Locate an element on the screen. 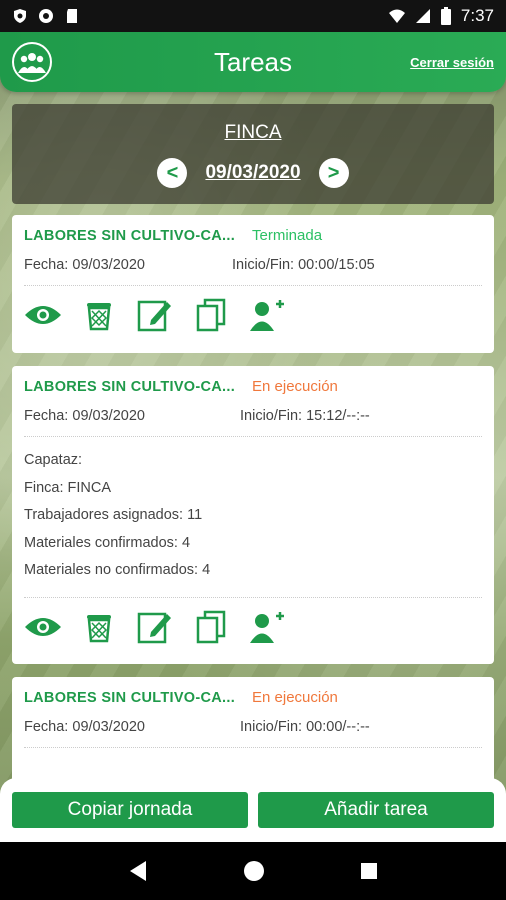  task-status: Terminada is located at coordinates (287, 235).